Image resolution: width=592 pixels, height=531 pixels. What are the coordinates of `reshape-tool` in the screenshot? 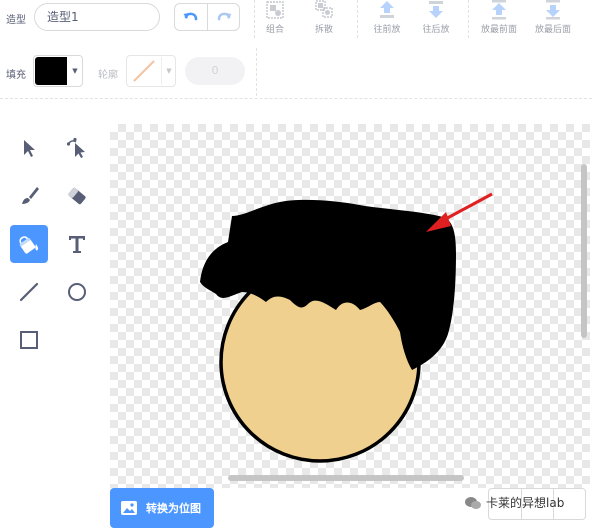 It's located at (77, 148).